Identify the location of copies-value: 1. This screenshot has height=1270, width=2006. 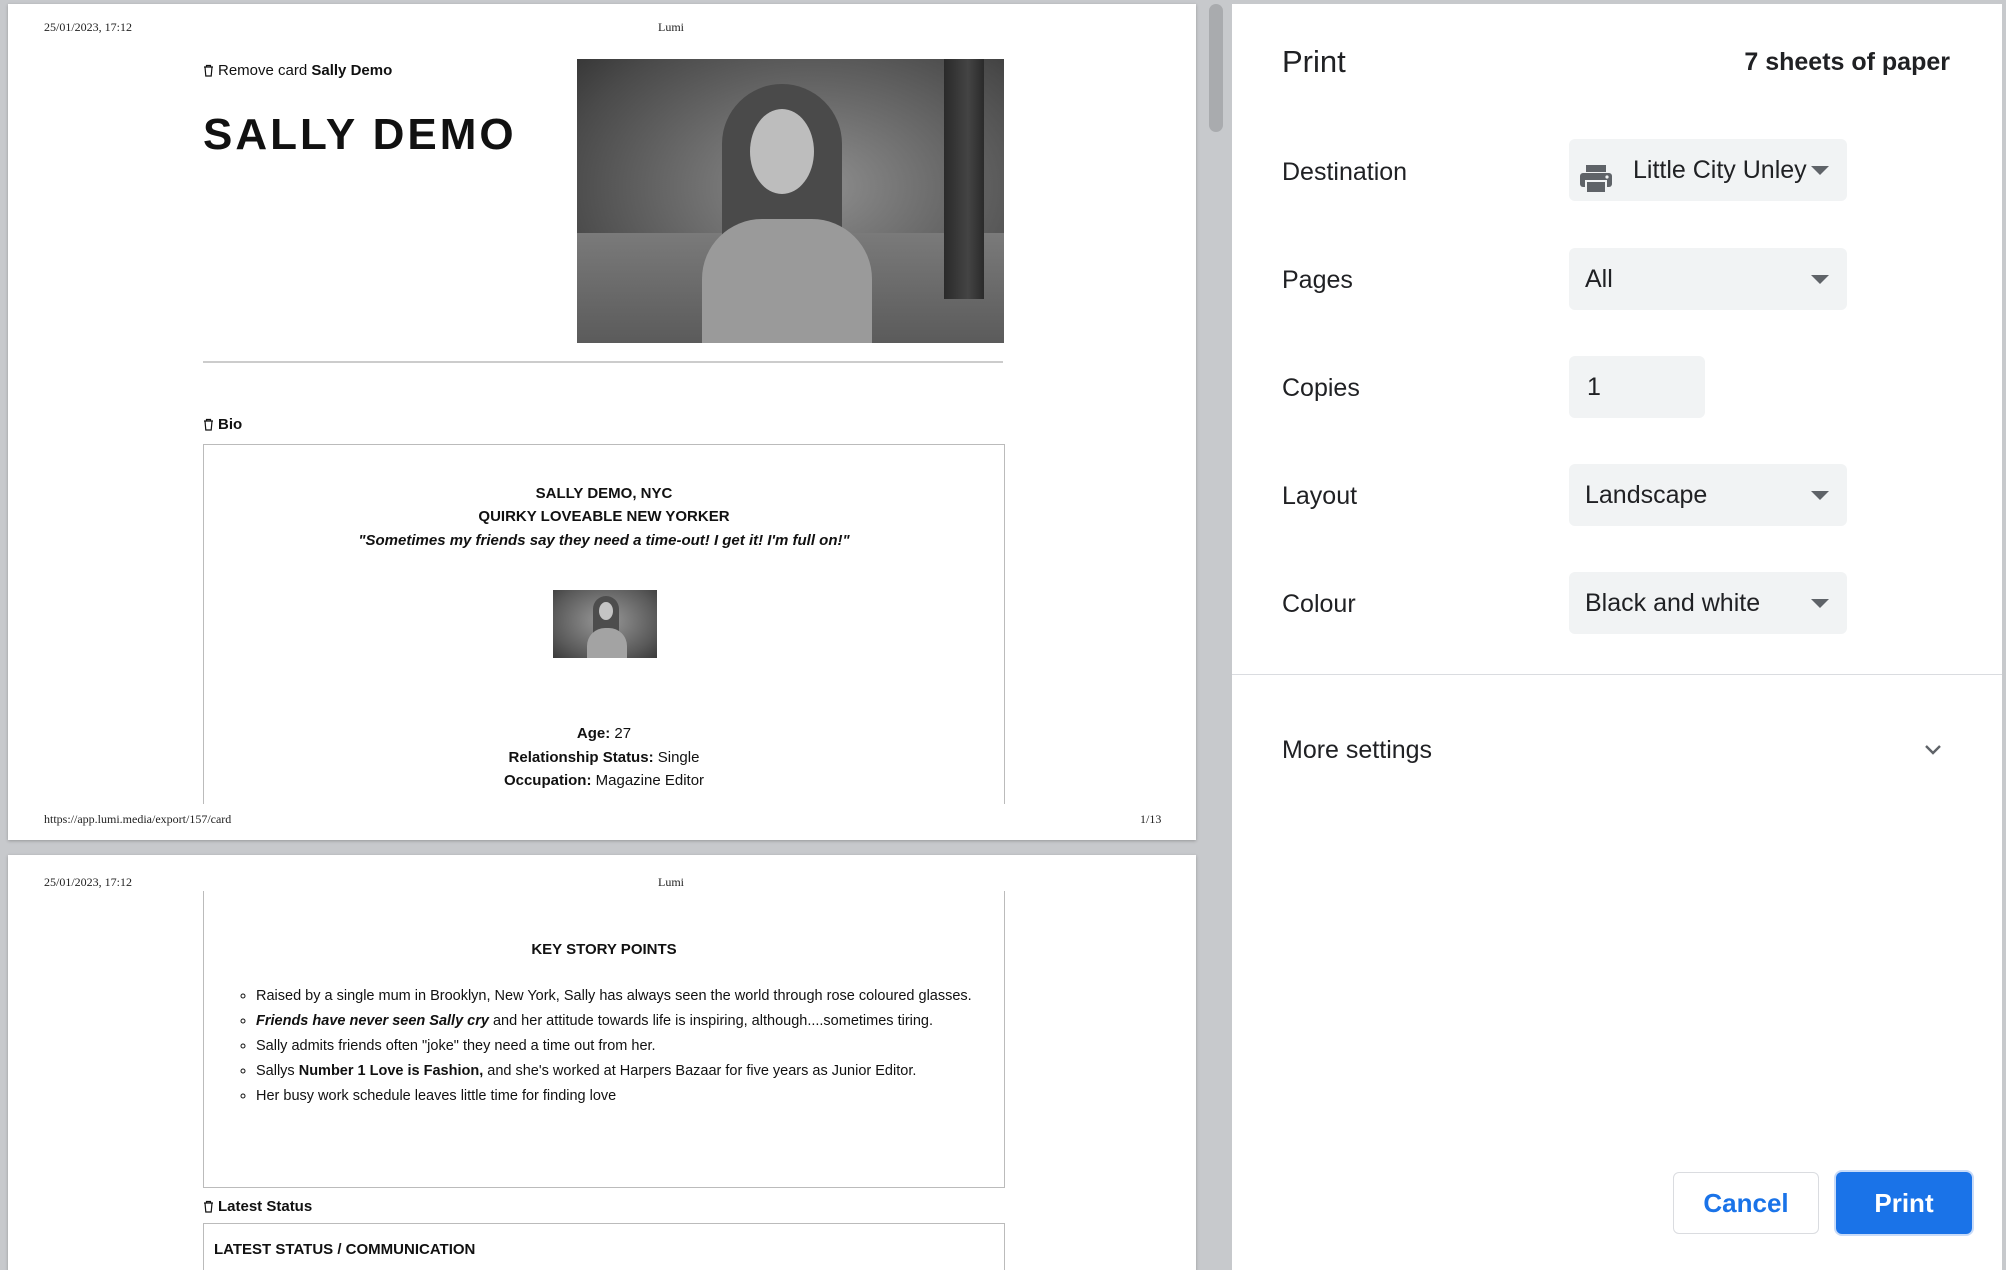
(1594, 387).